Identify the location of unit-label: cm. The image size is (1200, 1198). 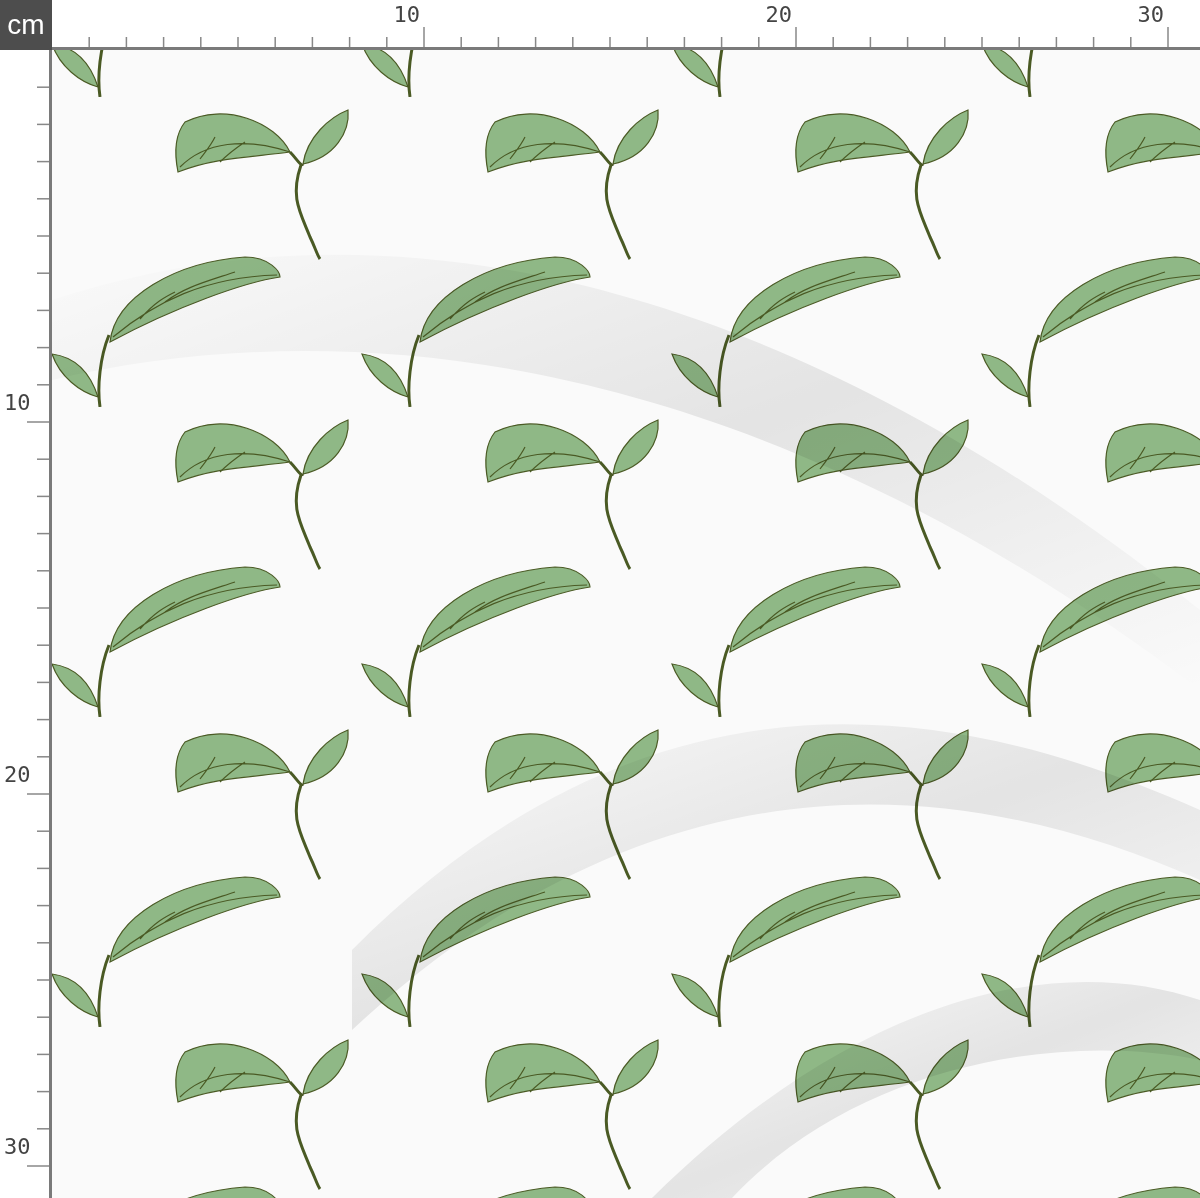
(26, 25).